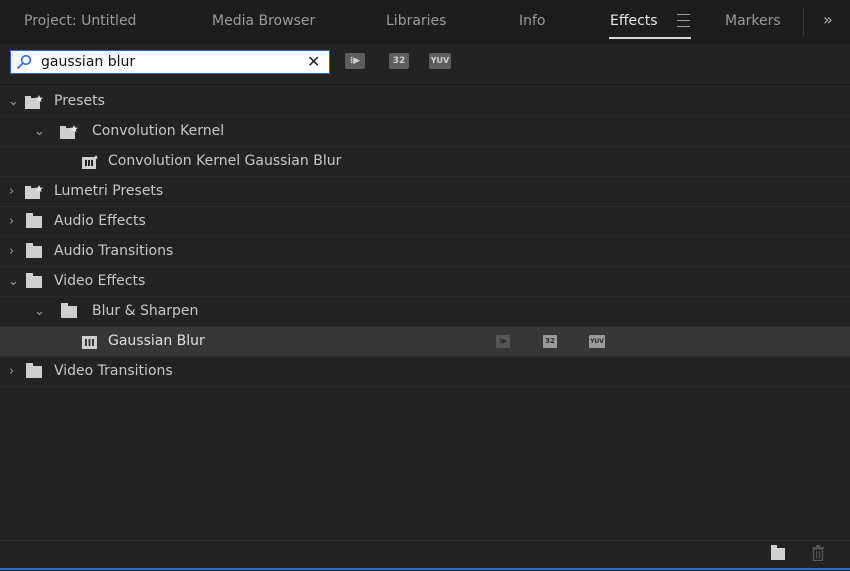 The image size is (850, 571). What do you see at coordinates (313, 62) in the screenshot?
I see `close-icon: ✕` at bounding box center [313, 62].